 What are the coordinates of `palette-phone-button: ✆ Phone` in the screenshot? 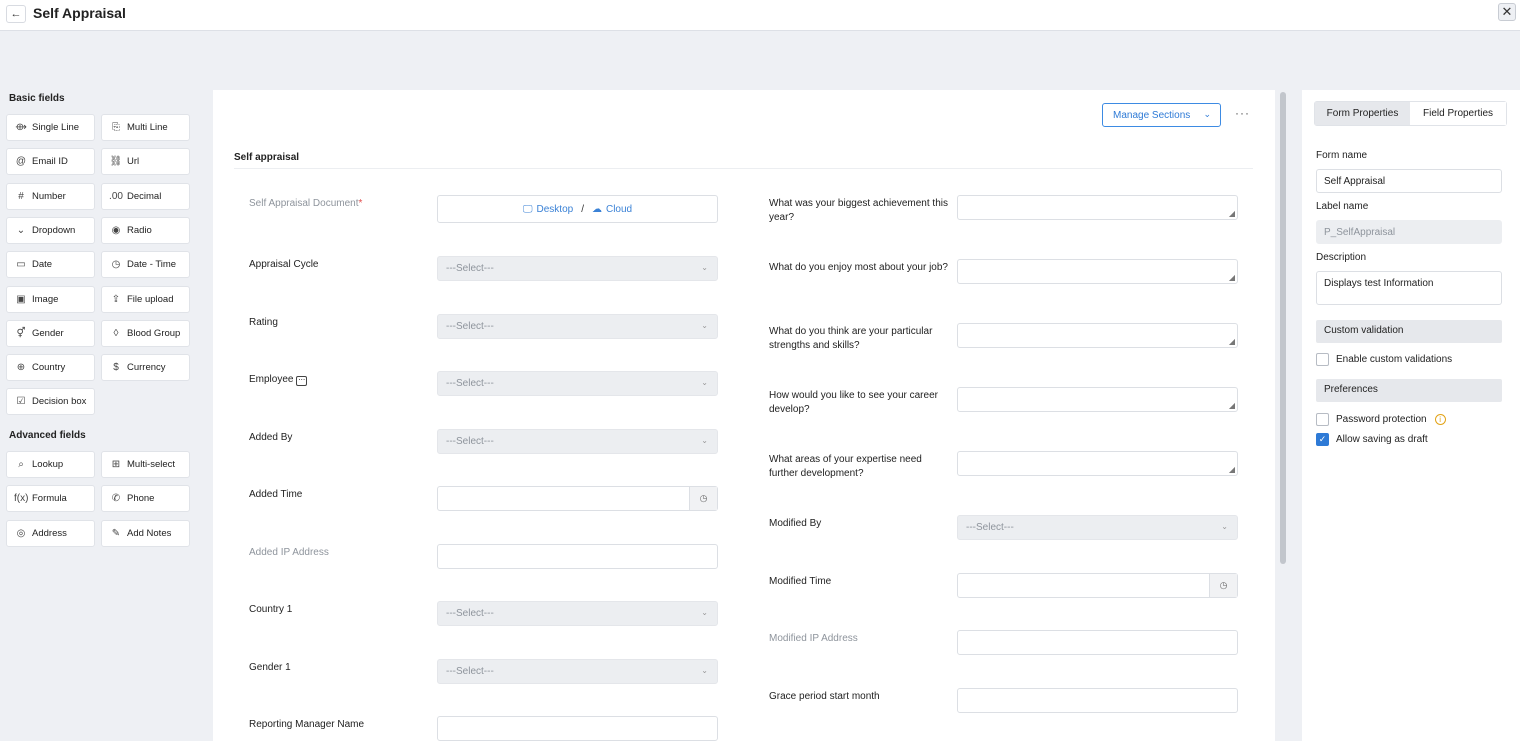 It's located at (145, 499).